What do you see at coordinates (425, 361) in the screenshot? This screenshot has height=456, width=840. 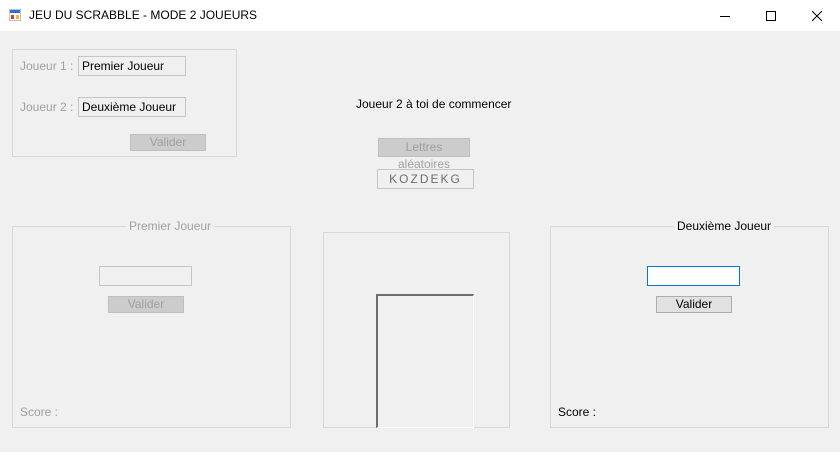 I see `word-board` at bounding box center [425, 361].